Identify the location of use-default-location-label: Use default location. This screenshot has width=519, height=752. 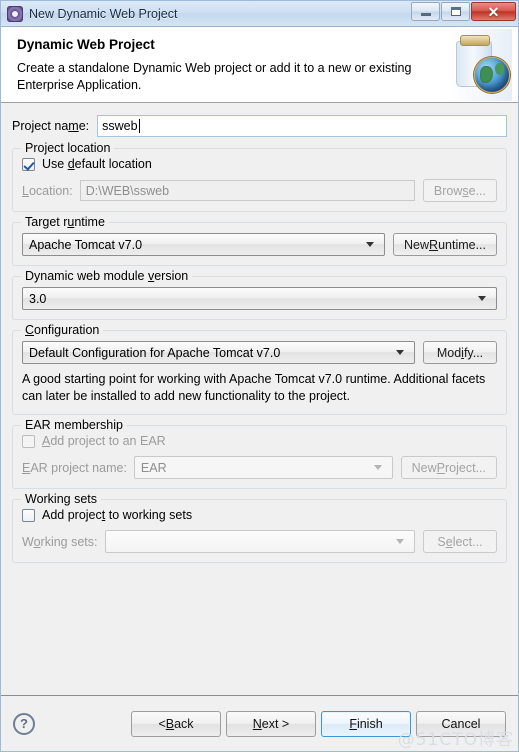
(97, 164).